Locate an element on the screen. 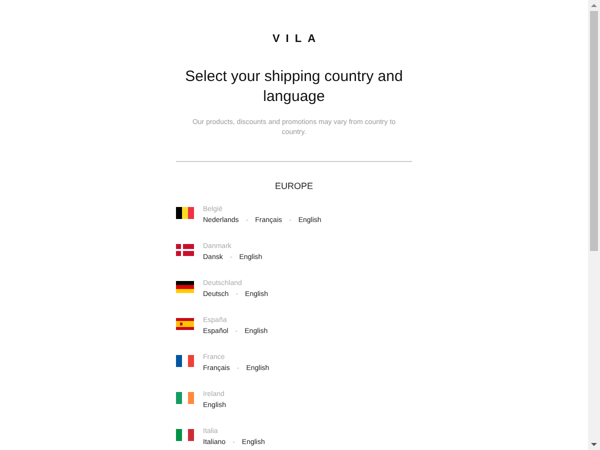 The width and height of the screenshot is (600, 450). region-heading: EUROPE is located at coordinates (293, 186).